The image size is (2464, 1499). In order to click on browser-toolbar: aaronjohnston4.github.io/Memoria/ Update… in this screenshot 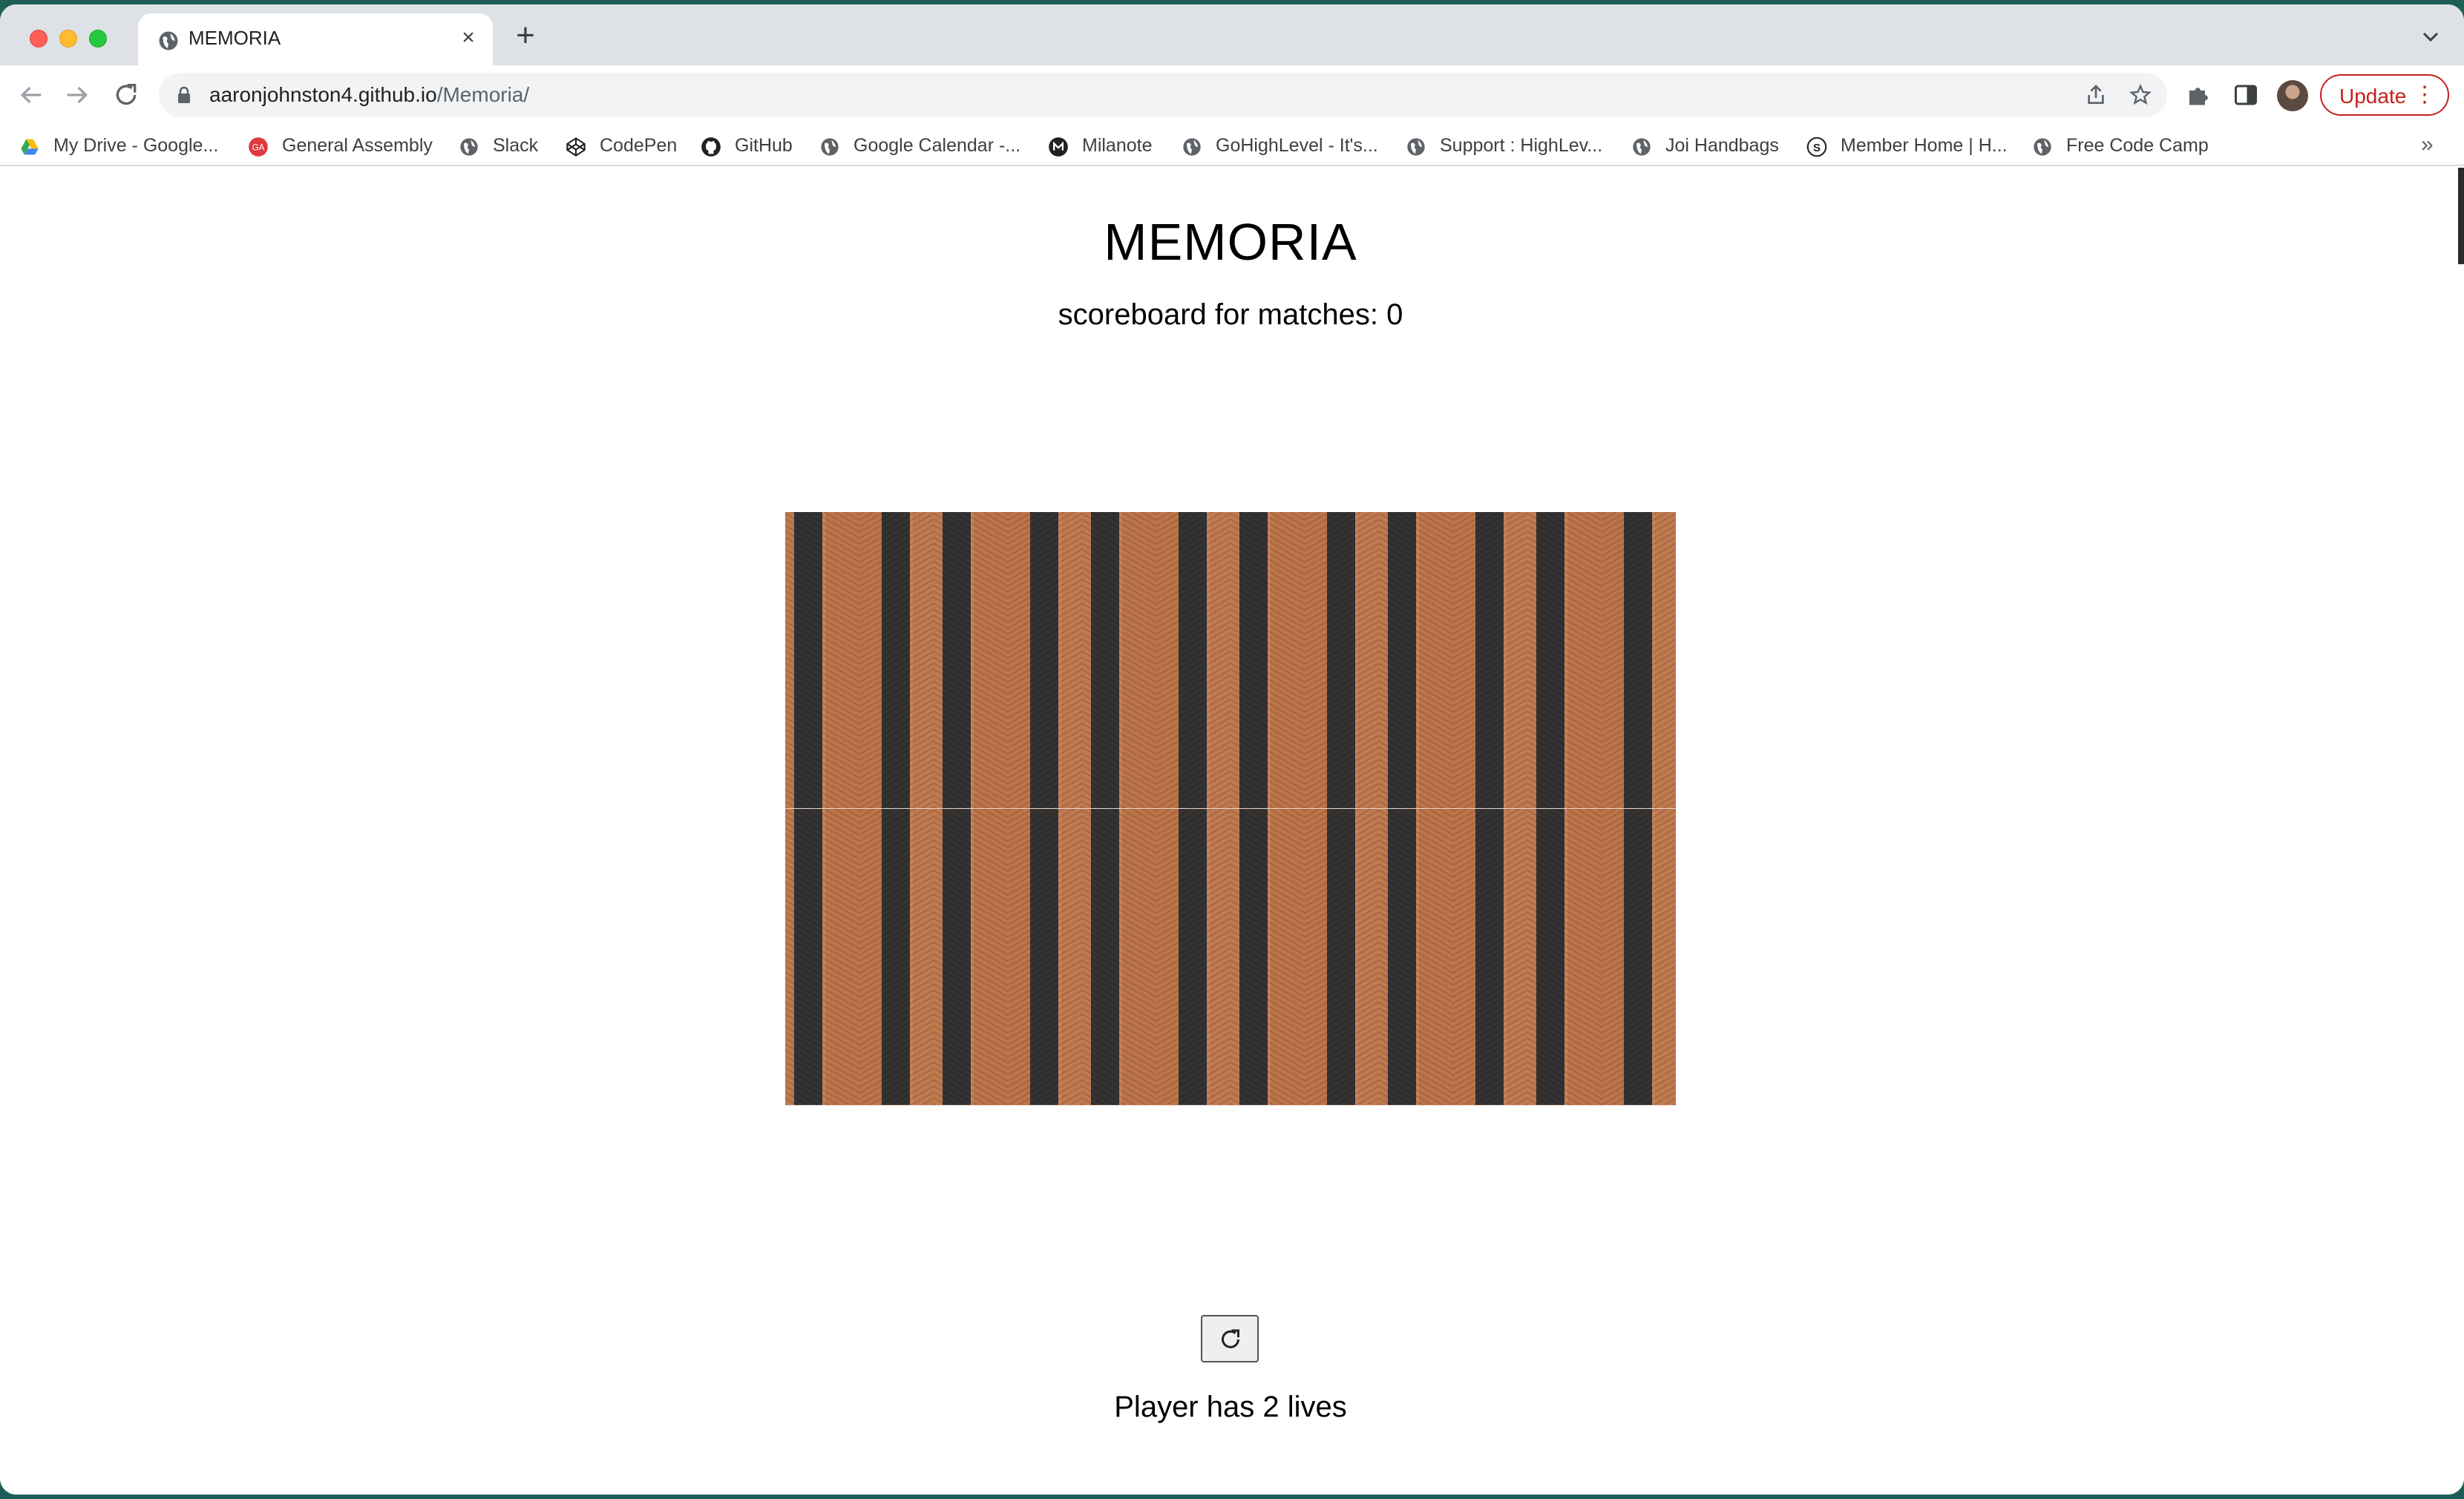, I will do `click(1232, 95)`.